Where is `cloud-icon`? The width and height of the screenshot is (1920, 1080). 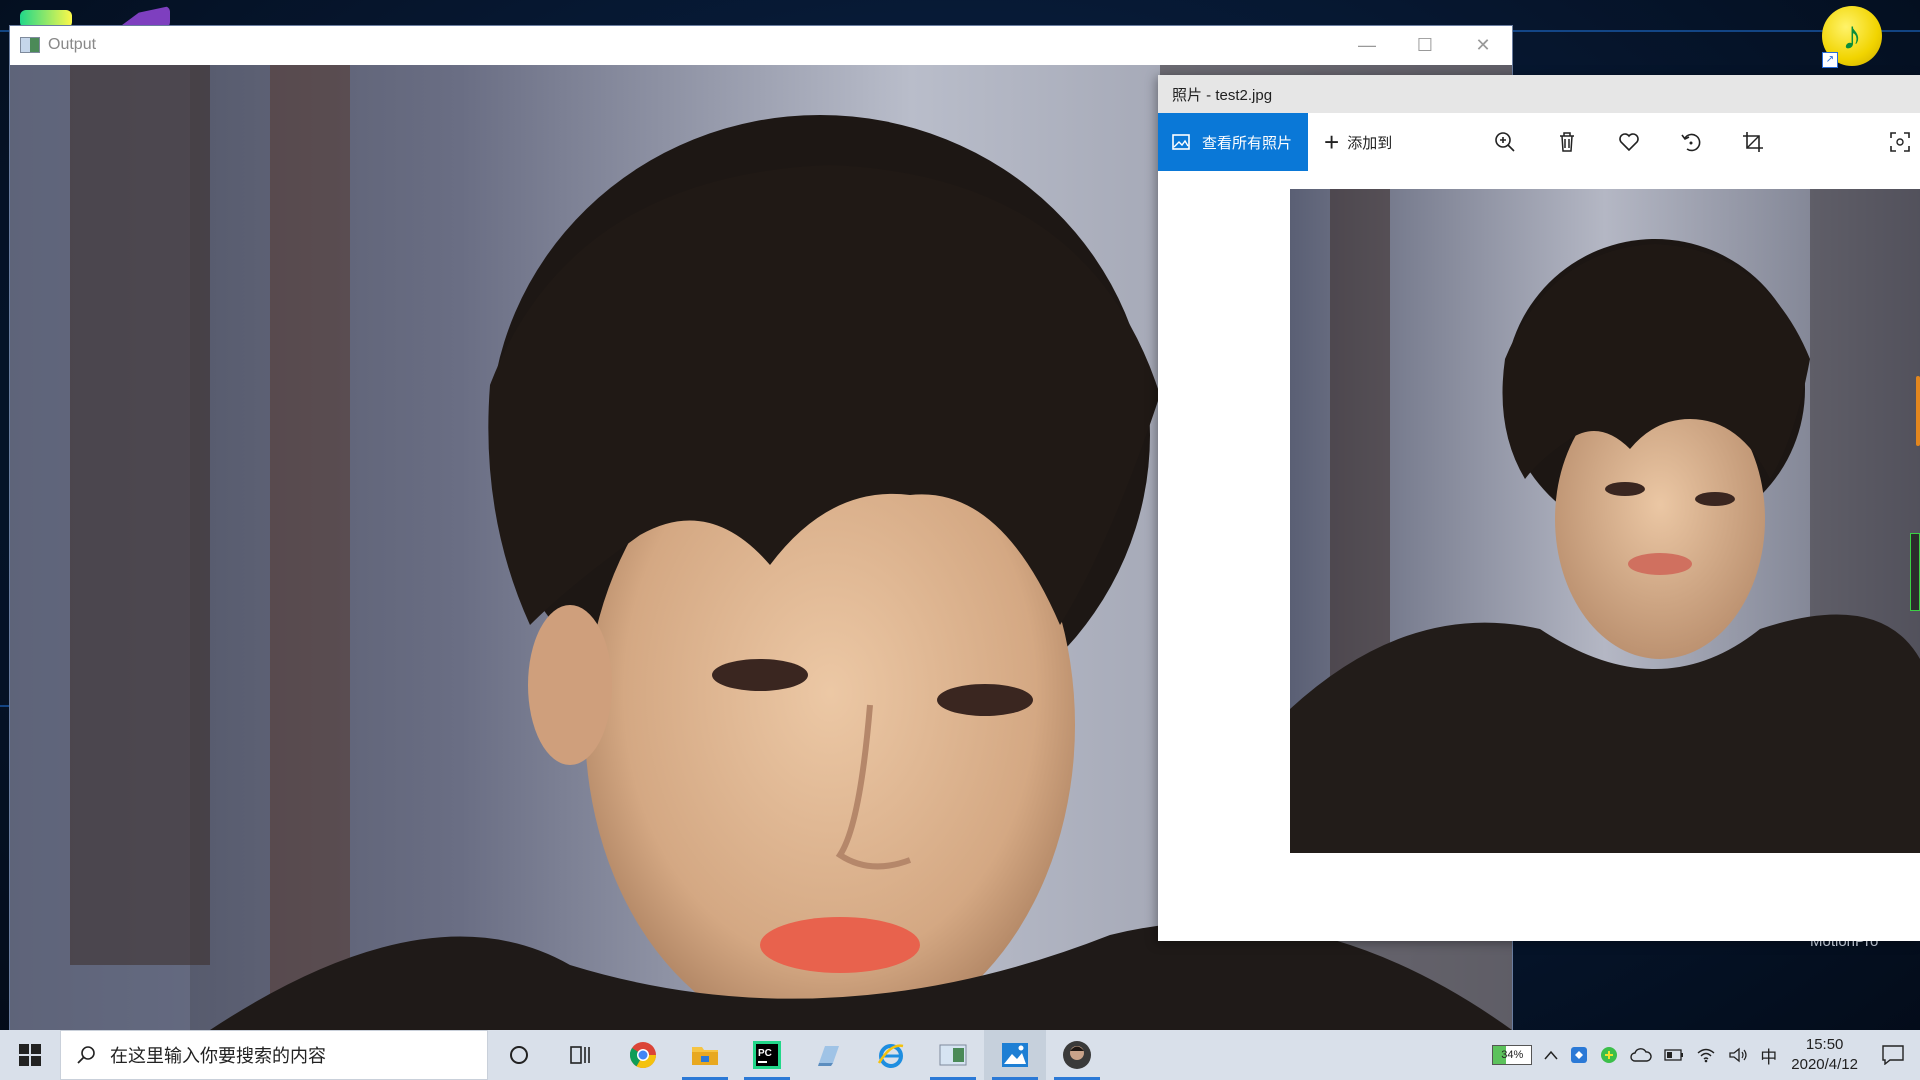 cloud-icon is located at coordinates (1641, 1055).